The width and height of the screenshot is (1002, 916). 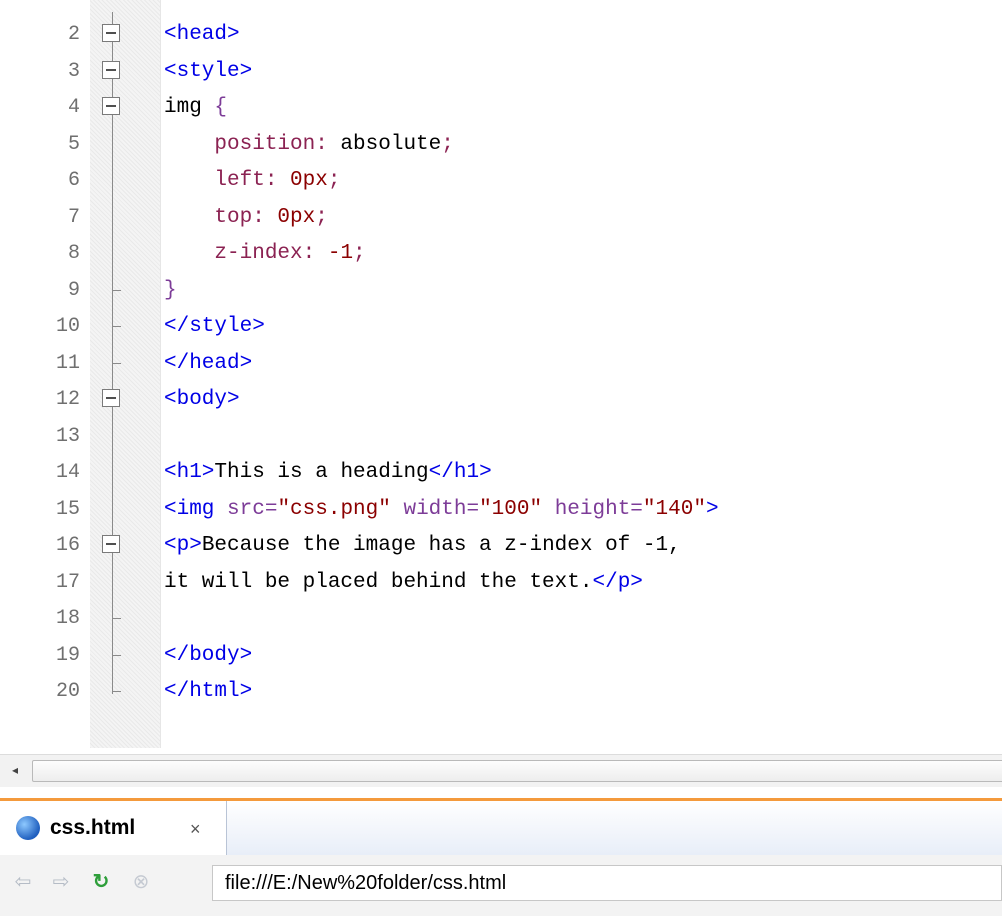 What do you see at coordinates (73, 180) in the screenshot?
I see `line-number: 6` at bounding box center [73, 180].